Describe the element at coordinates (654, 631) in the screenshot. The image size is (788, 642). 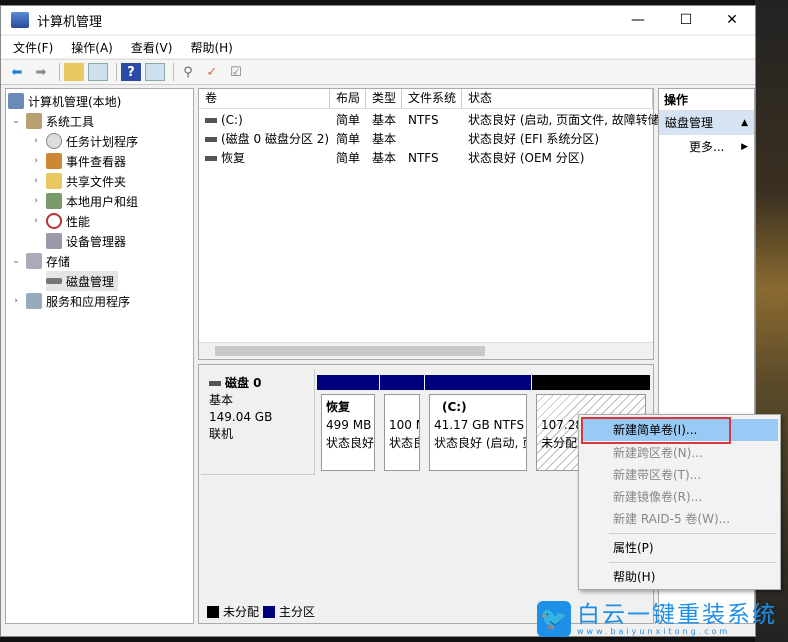
I see `watermark-url: www.baiyunxitong.com` at that location.